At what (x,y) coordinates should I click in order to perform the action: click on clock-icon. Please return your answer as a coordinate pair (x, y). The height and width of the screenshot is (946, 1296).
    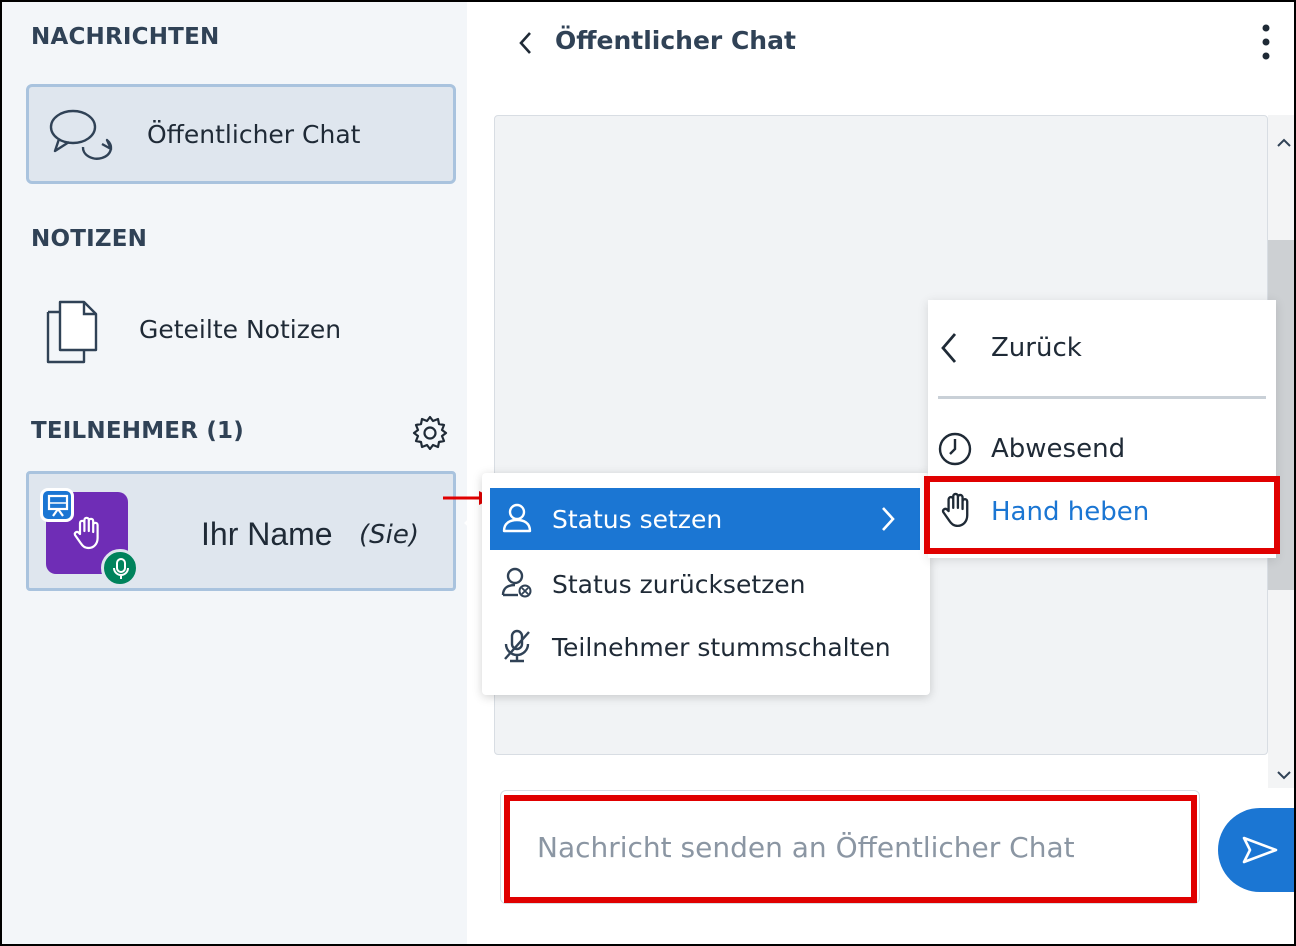
    Looking at the image, I should click on (955, 451).